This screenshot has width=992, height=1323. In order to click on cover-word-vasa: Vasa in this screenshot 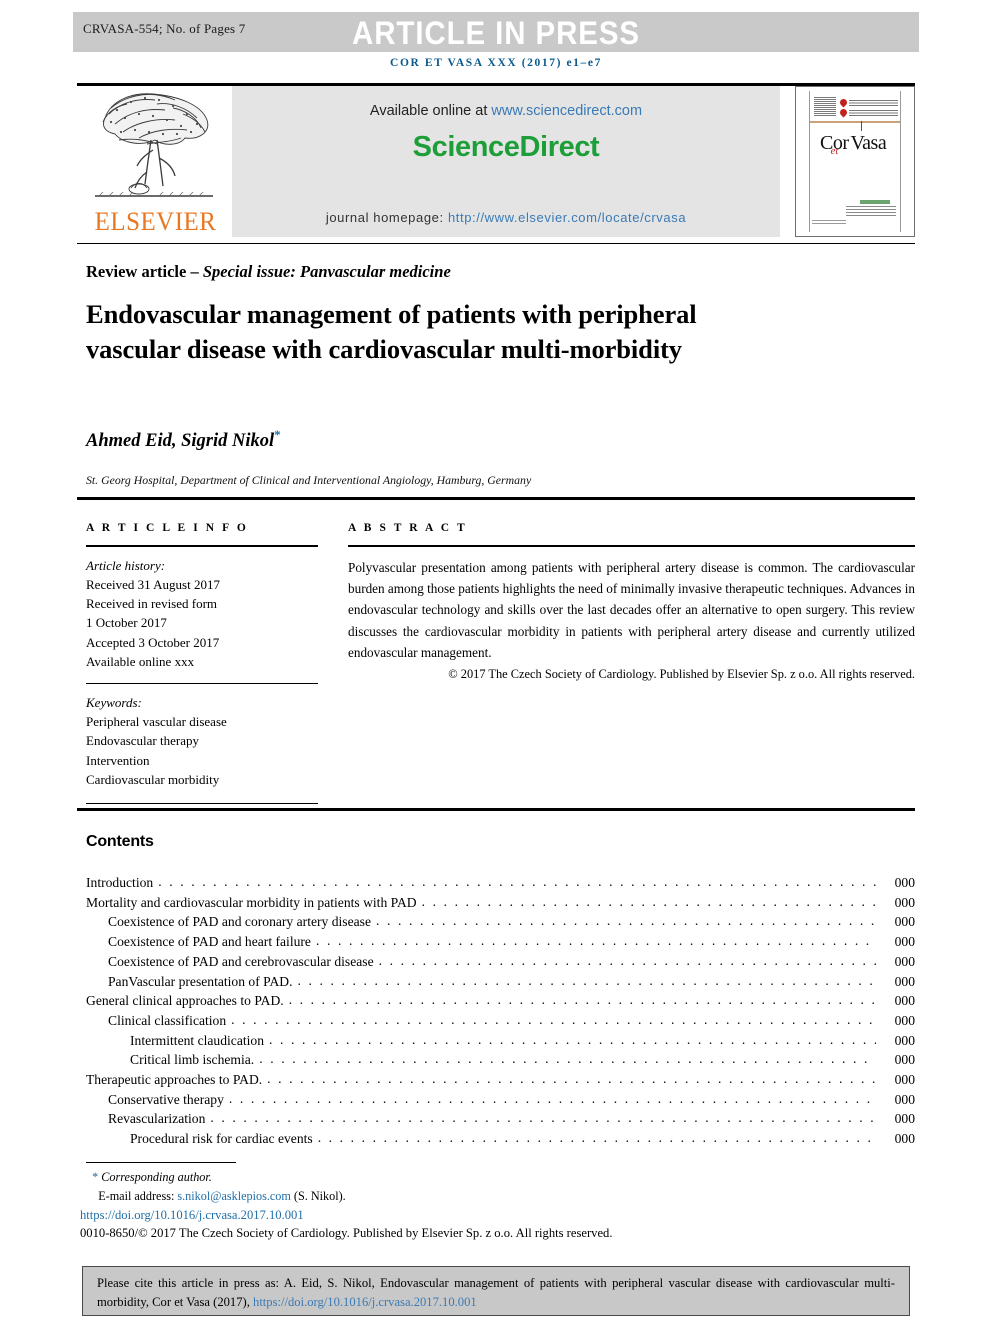, I will do `click(868, 143)`.